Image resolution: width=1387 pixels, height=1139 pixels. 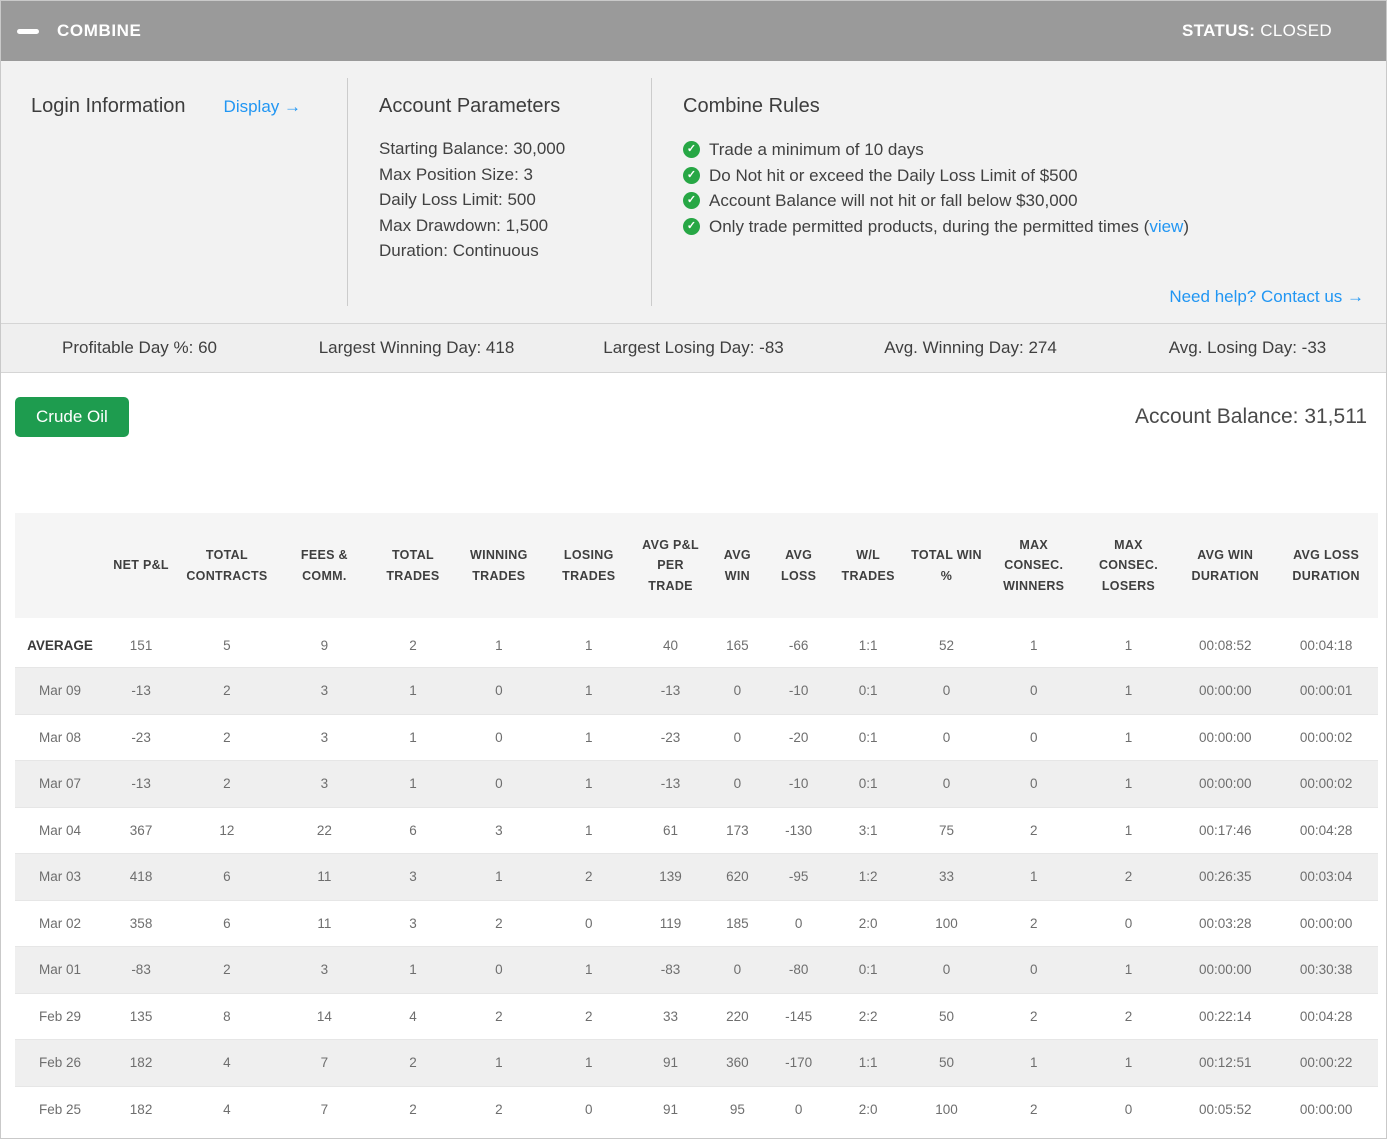 I want to click on table-cell: 00:26:35, so click(x=1225, y=876).